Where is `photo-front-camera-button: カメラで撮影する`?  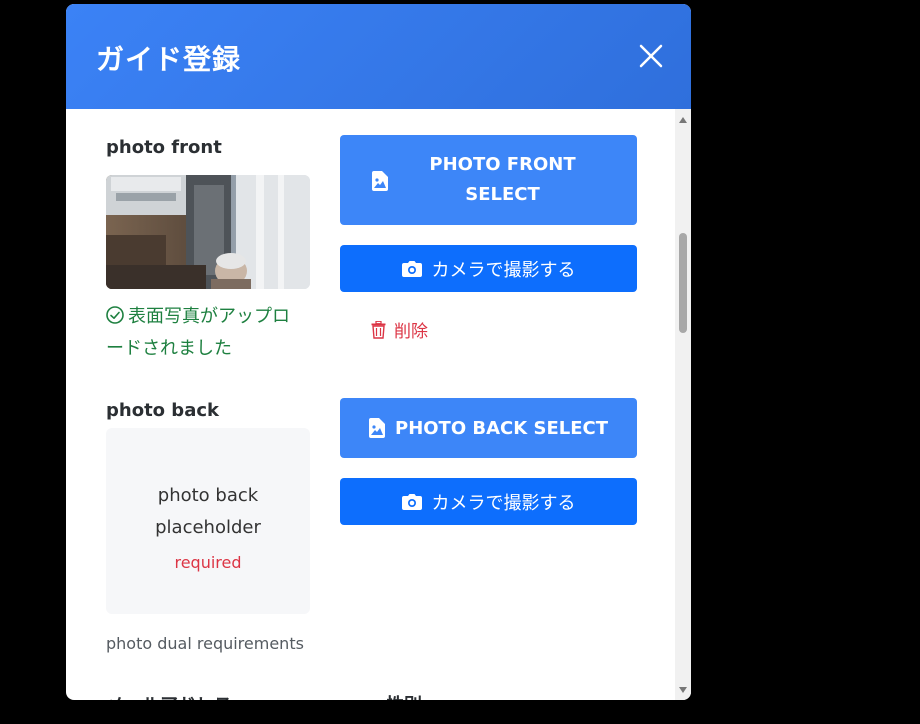
photo-front-camera-button: カメラで撮影する is located at coordinates (488, 268).